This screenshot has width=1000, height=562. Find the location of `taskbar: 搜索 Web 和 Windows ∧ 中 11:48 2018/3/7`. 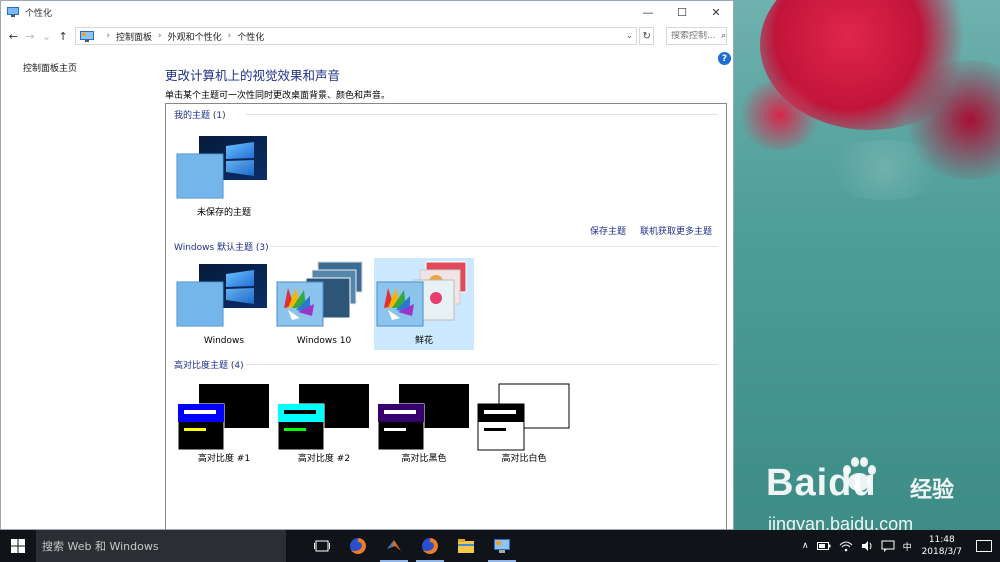

taskbar: 搜索 Web 和 Windows ∧ 中 11:48 2018/3/7 is located at coordinates (500, 546).